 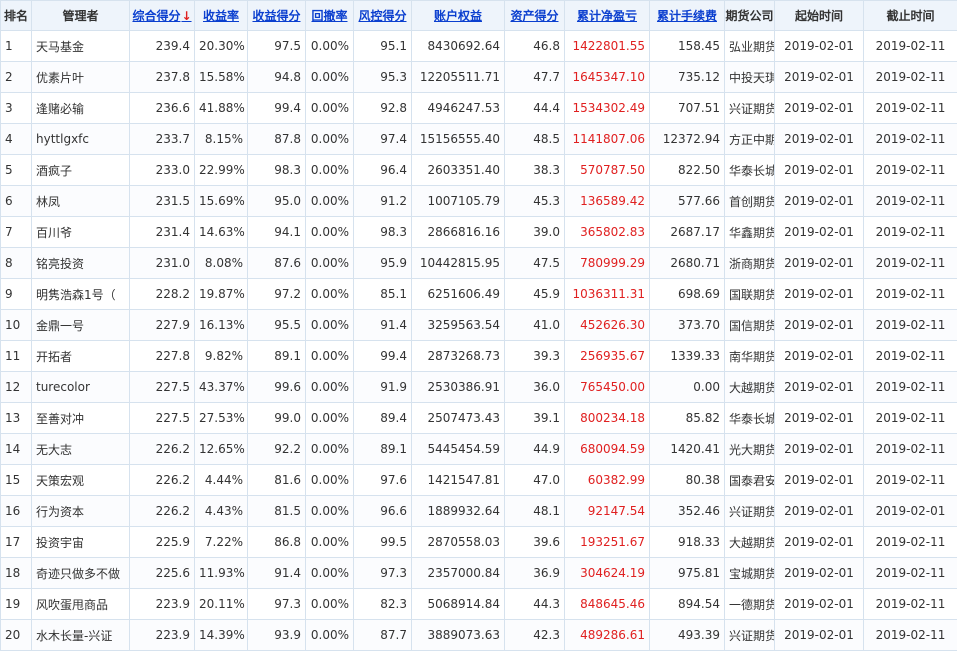 What do you see at coordinates (535, 16) in the screenshot?
I see `header-asset-score: 资产得分` at bounding box center [535, 16].